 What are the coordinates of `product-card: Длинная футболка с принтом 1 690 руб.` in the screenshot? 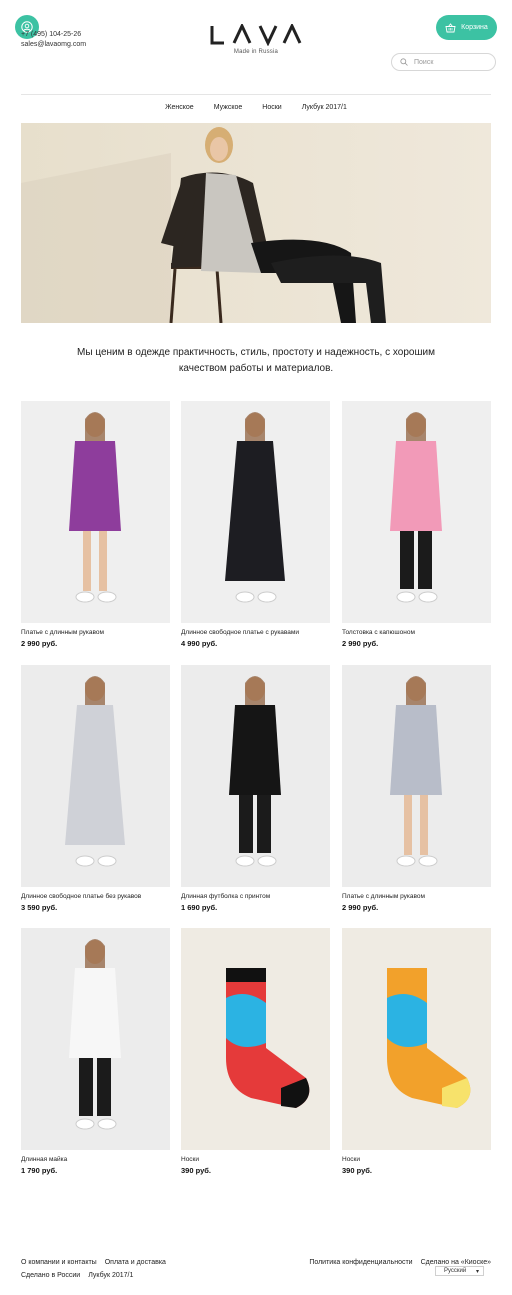 It's located at (255, 789).